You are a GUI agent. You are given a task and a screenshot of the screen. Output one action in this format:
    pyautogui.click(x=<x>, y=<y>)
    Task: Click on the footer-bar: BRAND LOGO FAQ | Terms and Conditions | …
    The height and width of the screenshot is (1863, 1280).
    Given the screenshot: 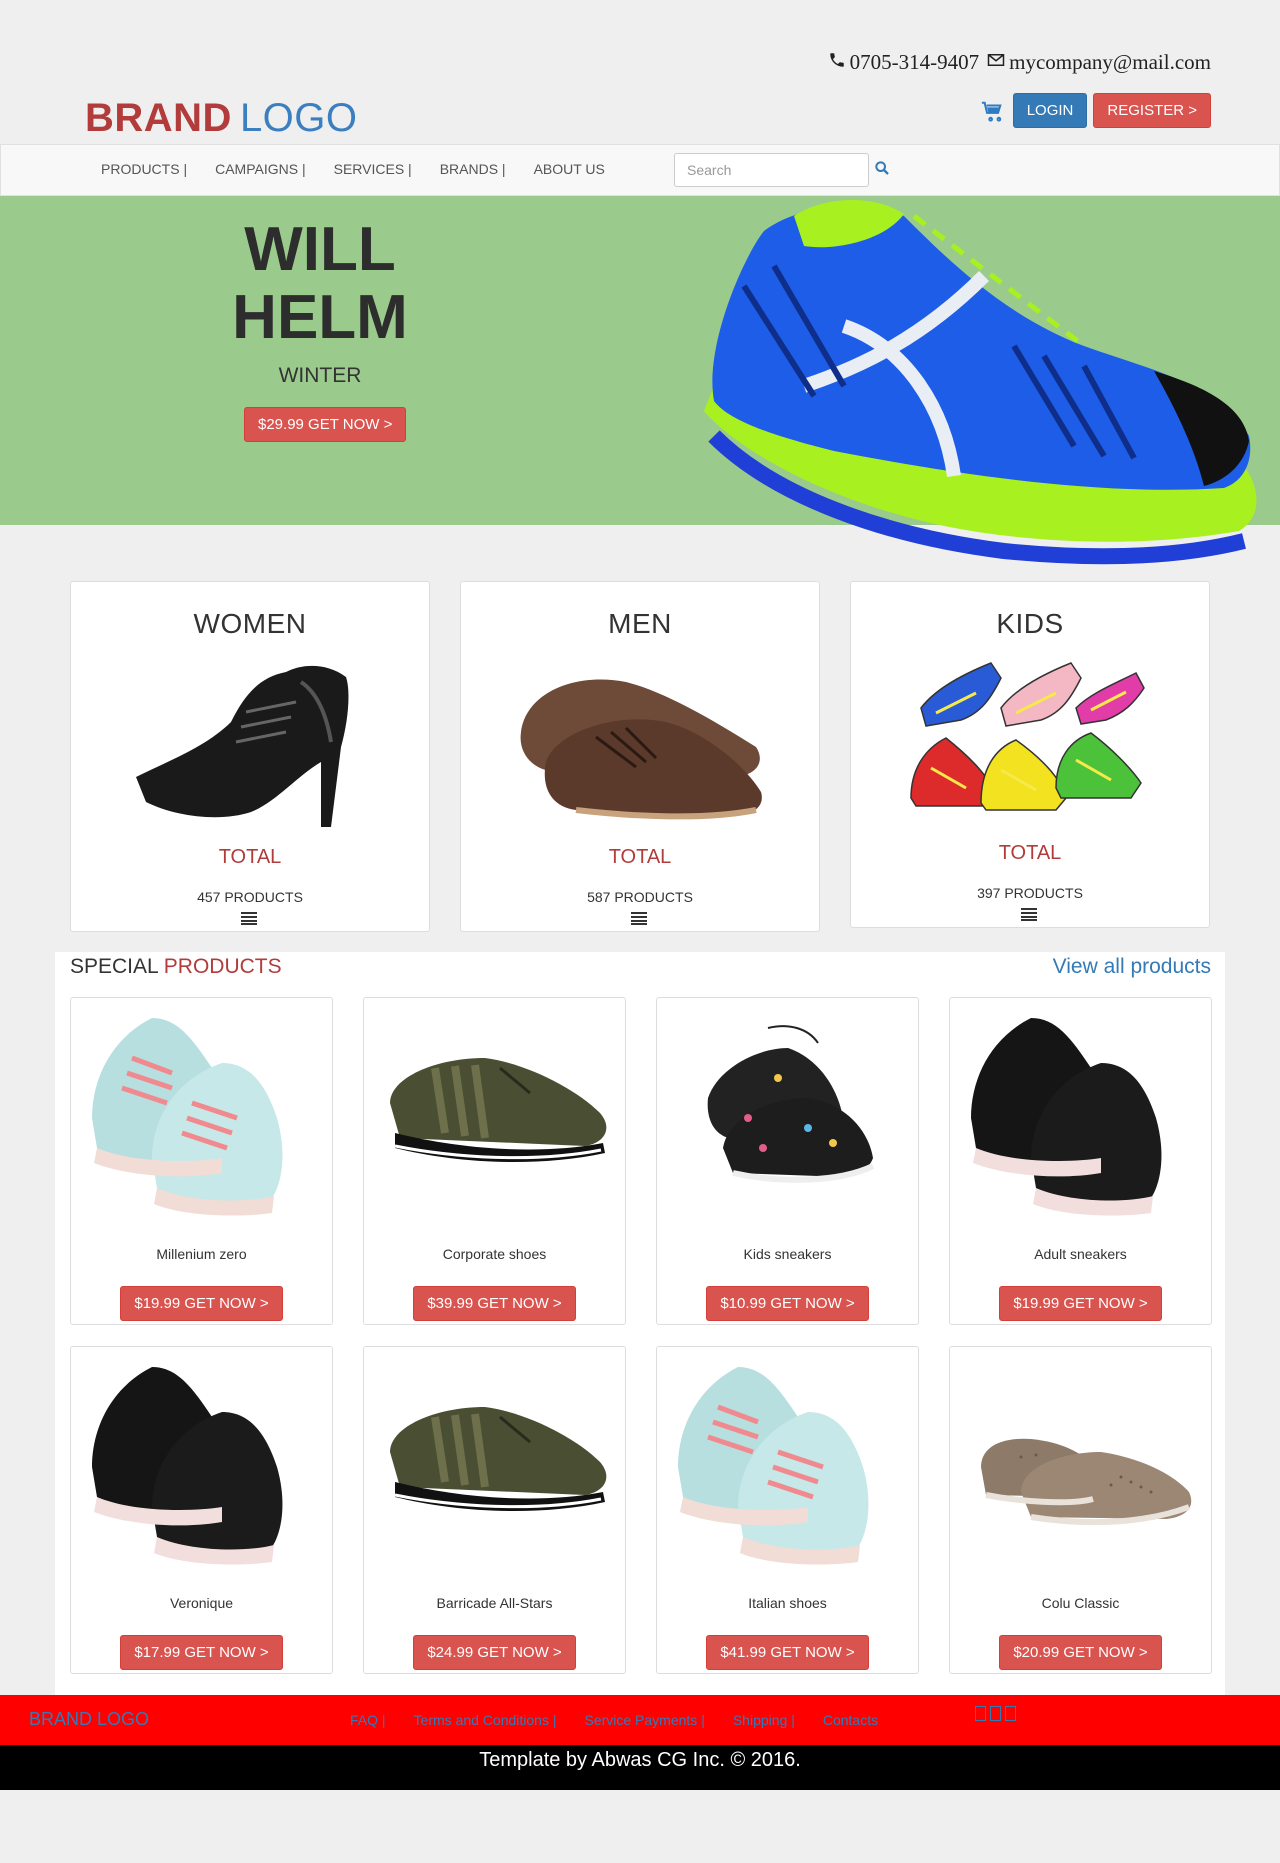 What is the action you would take?
    pyautogui.click(x=640, y=1720)
    